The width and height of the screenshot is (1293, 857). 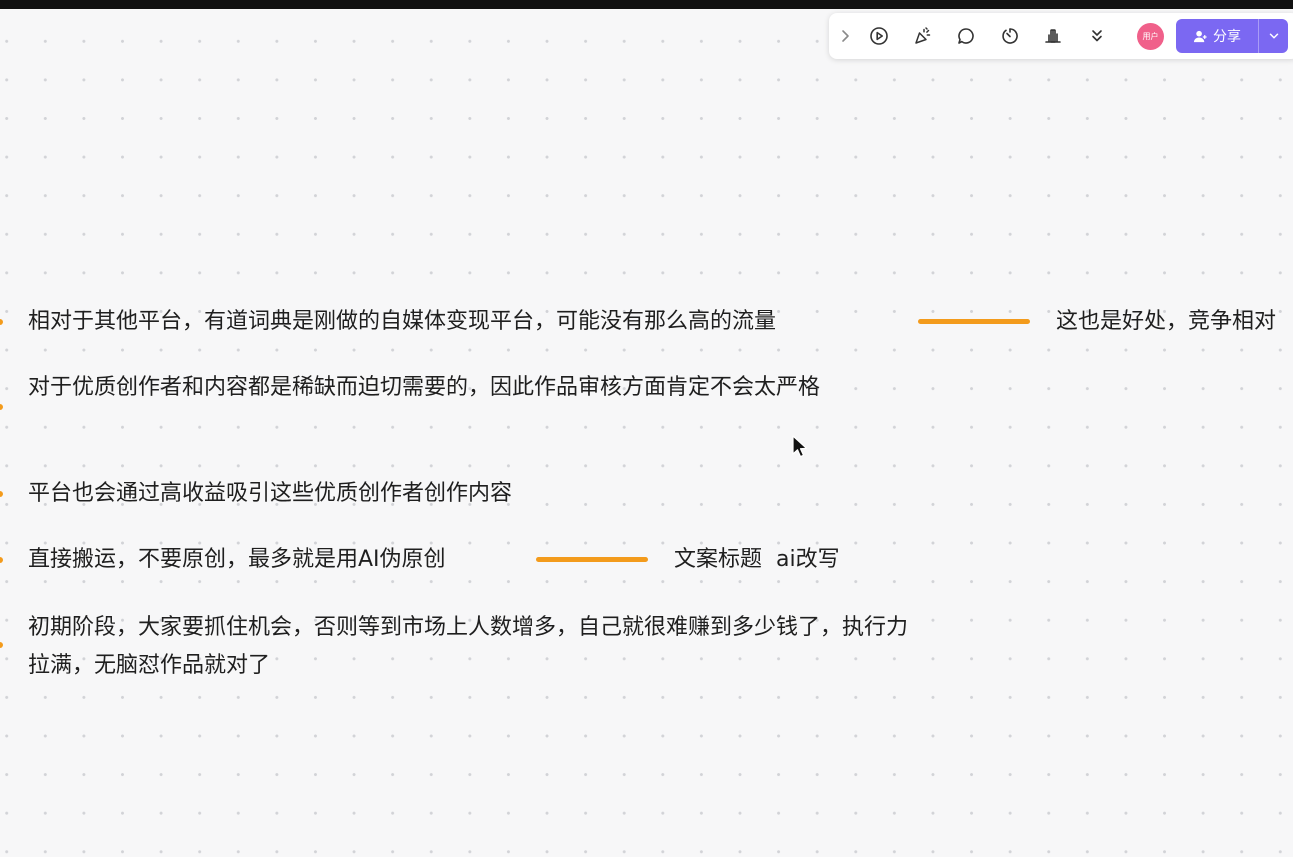 What do you see at coordinates (402, 322) in the screenshot?
I see `mindmap-node-1: 相对于其他平台，有道词典是刚做的自媒体变现平台，可能没有那么高的流量` at bounding box center [402, 322].